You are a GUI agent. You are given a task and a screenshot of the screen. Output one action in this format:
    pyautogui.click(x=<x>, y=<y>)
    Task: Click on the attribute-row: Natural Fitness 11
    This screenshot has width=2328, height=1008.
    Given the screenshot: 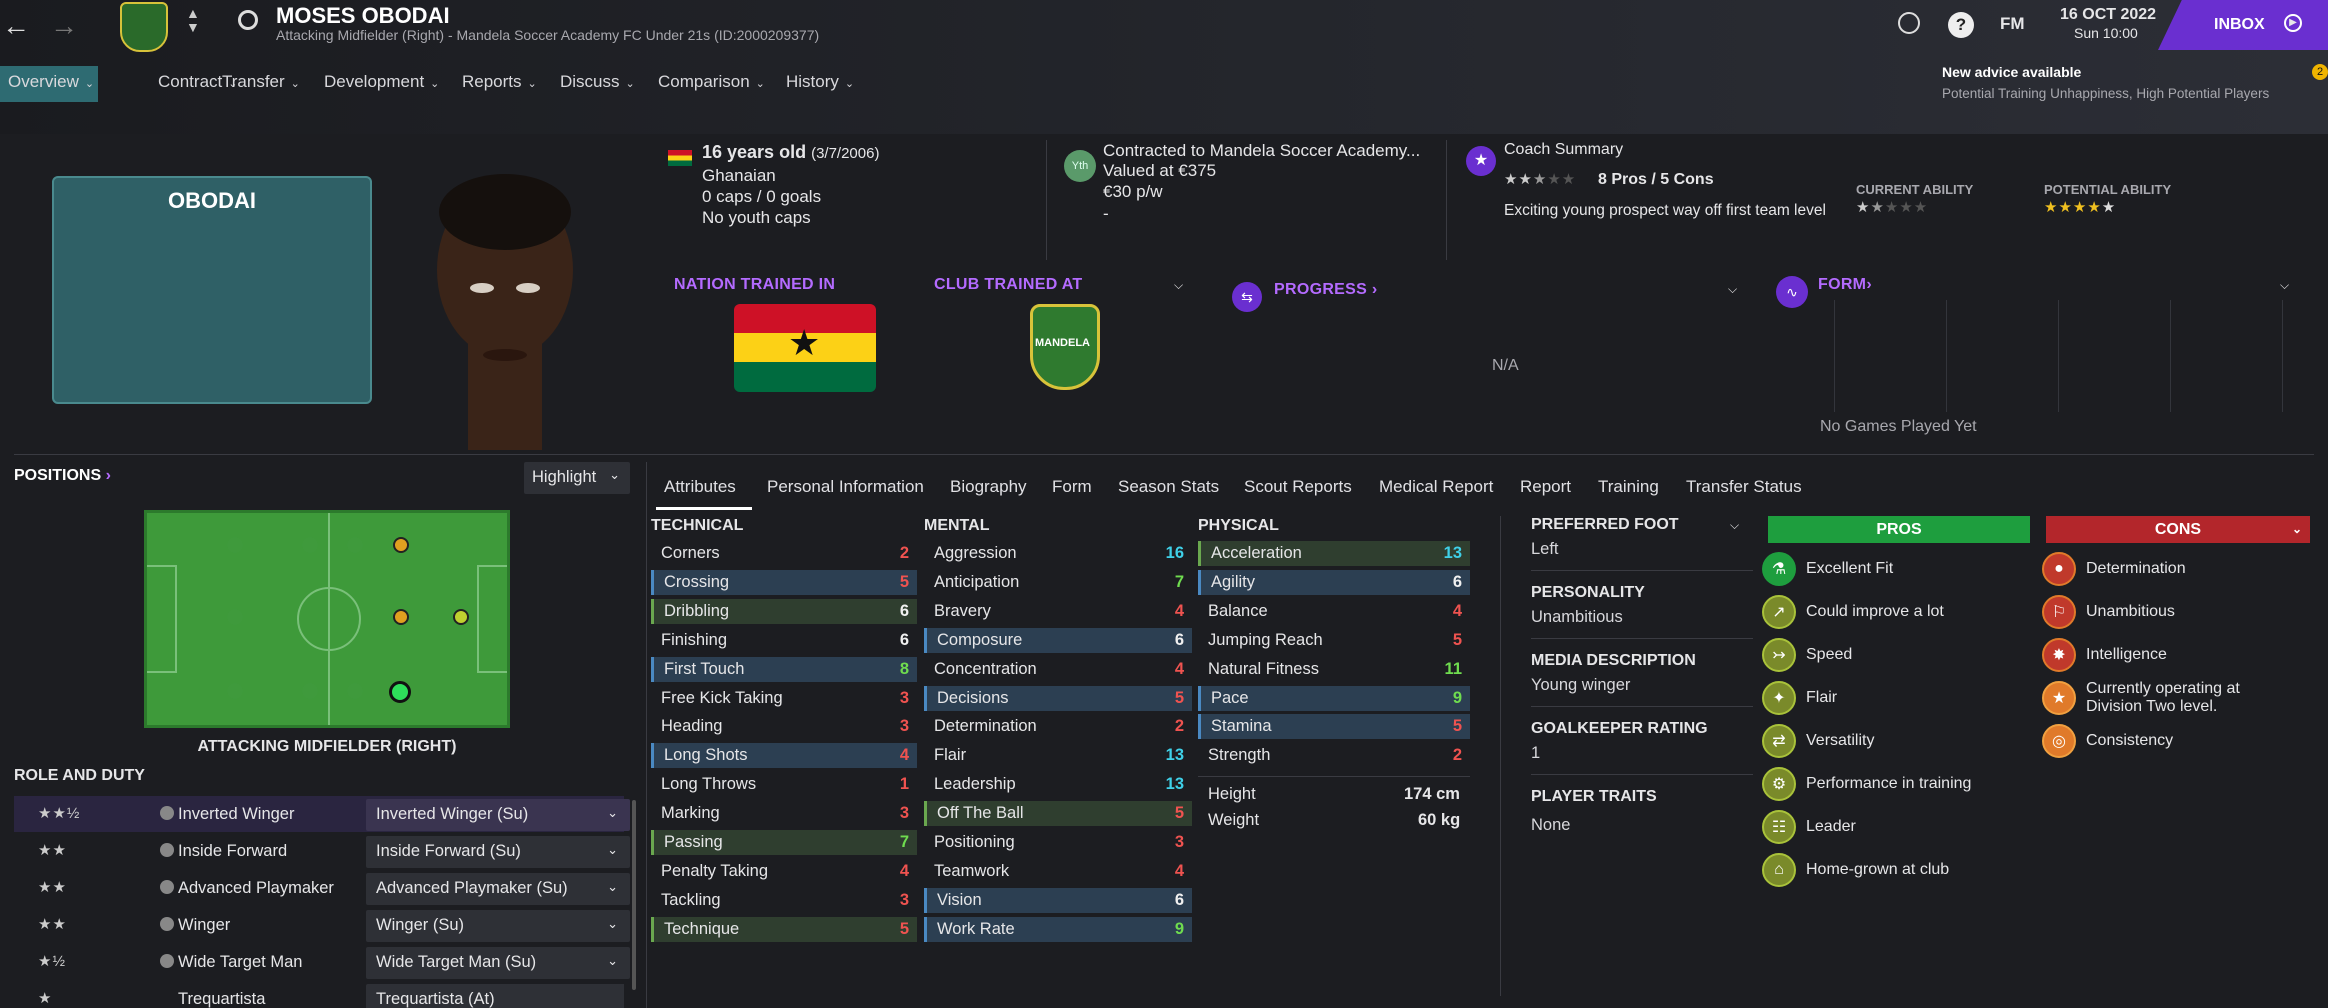 What is the action you would take?
    pyautogui.click(x=1334, y=669)
    